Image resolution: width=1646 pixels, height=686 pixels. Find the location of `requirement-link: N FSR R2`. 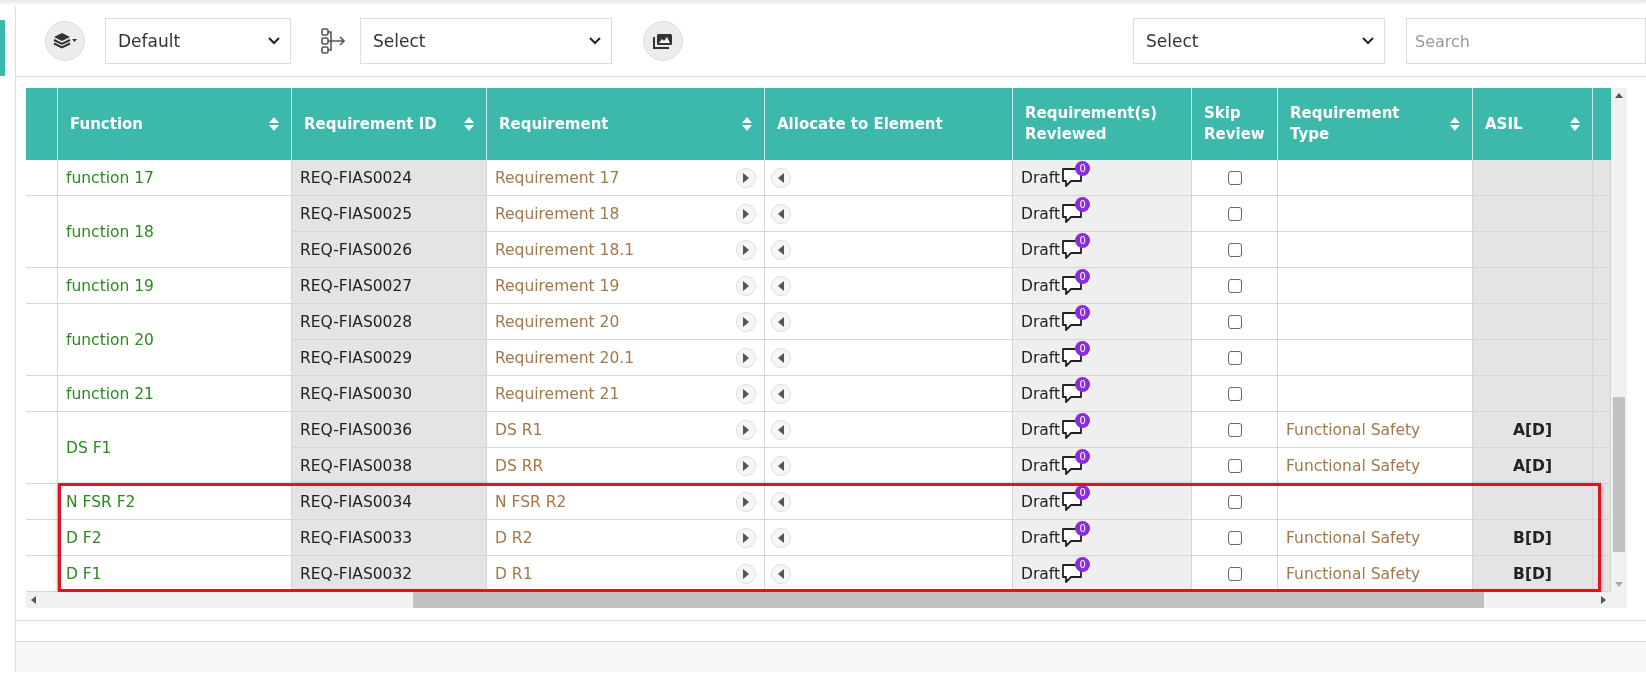

requirement-link: N FSR R2 is located at coordinates (531, 501).